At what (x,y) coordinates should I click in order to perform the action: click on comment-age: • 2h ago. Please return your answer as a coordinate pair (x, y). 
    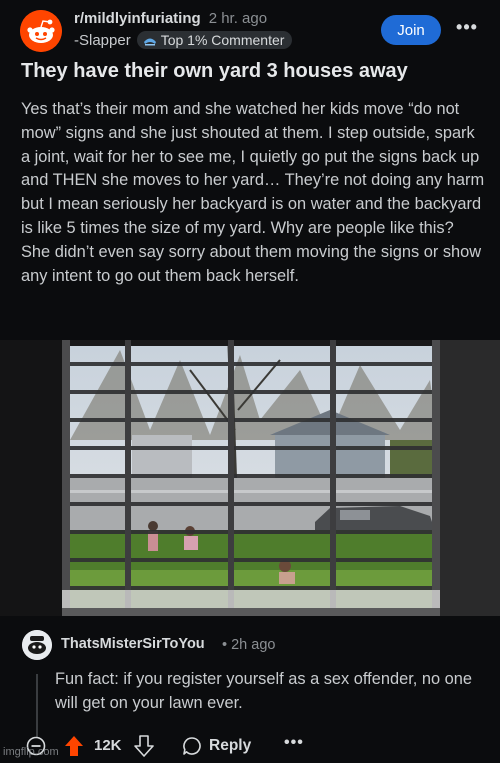
    Looking at the image, I should click on (249, 645).